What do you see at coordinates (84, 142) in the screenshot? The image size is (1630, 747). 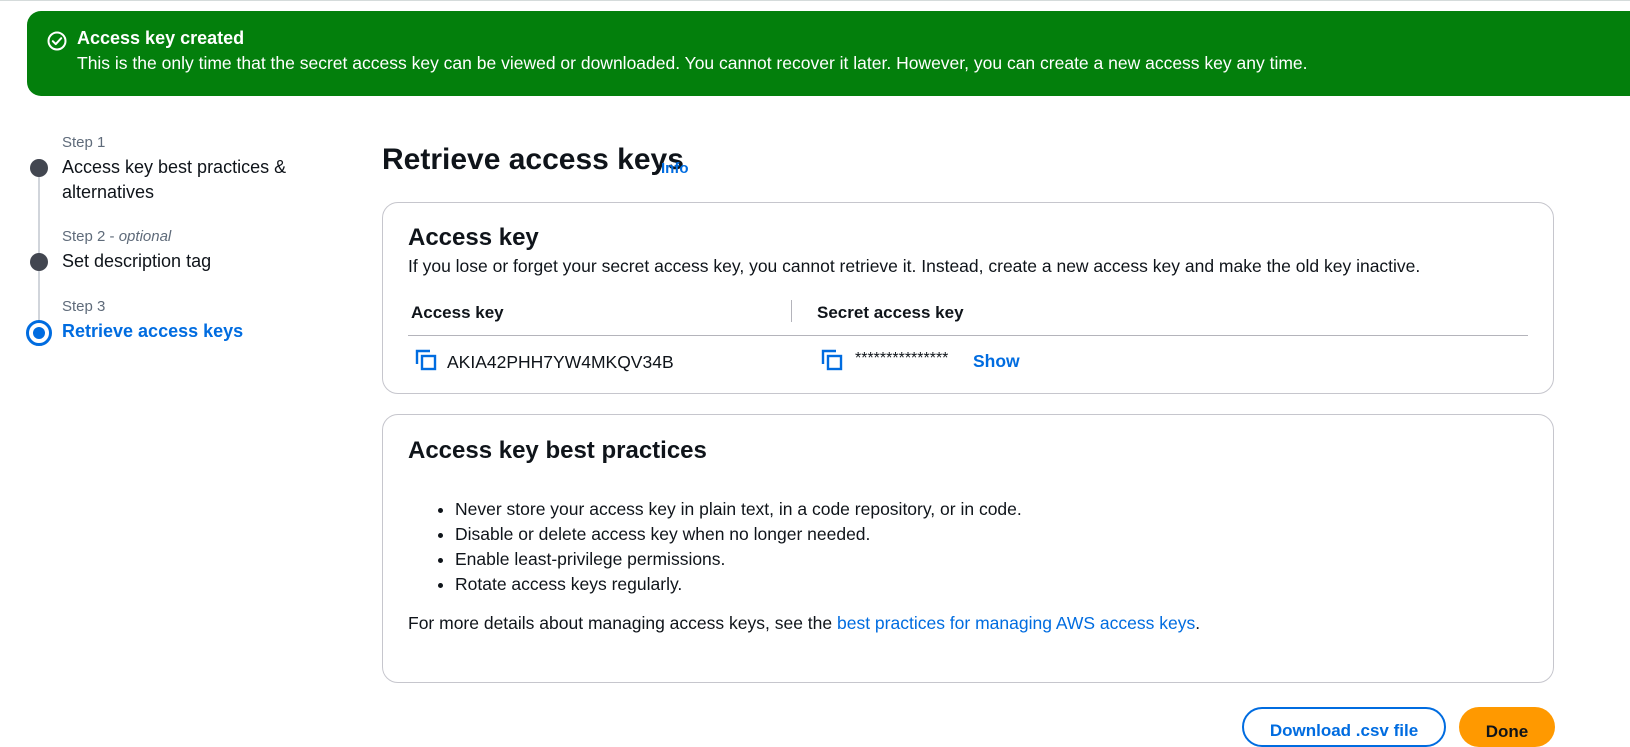 I see `step-1-number: Step 1` at bounding box center [84, 142].